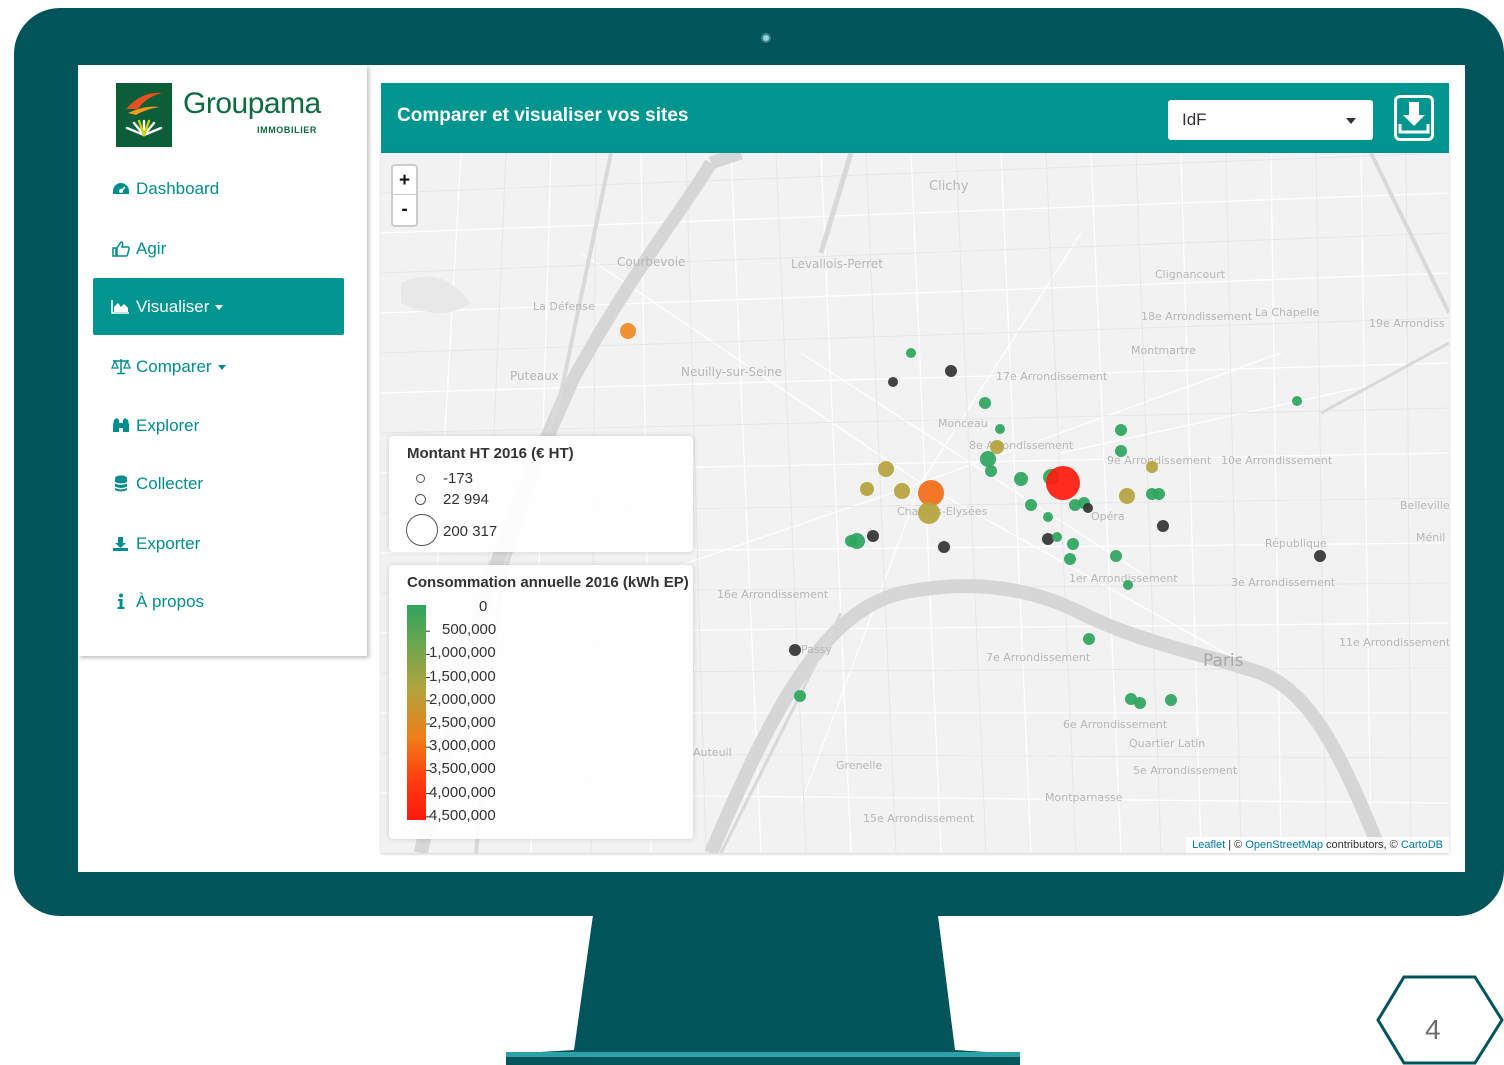  What do you see at coordinates (1194, 119) in the screenshot?
I see `region-select-value: IdF` at bounding box center [1194, 119].